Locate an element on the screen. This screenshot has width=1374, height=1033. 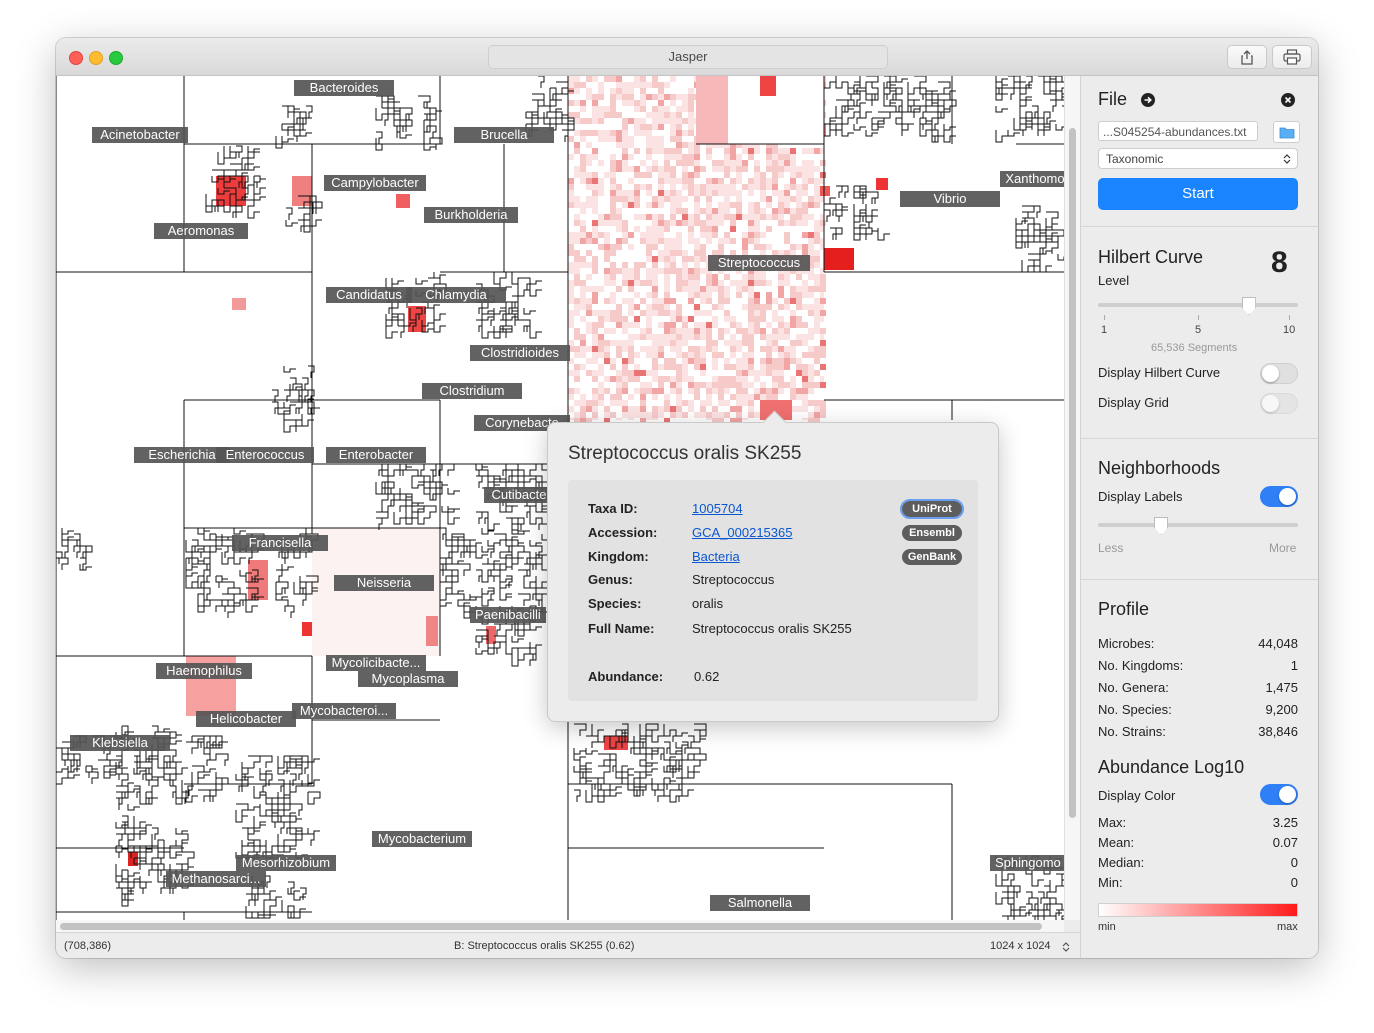
vertical-scroll-thumb is located at coordinates (1072, 473).